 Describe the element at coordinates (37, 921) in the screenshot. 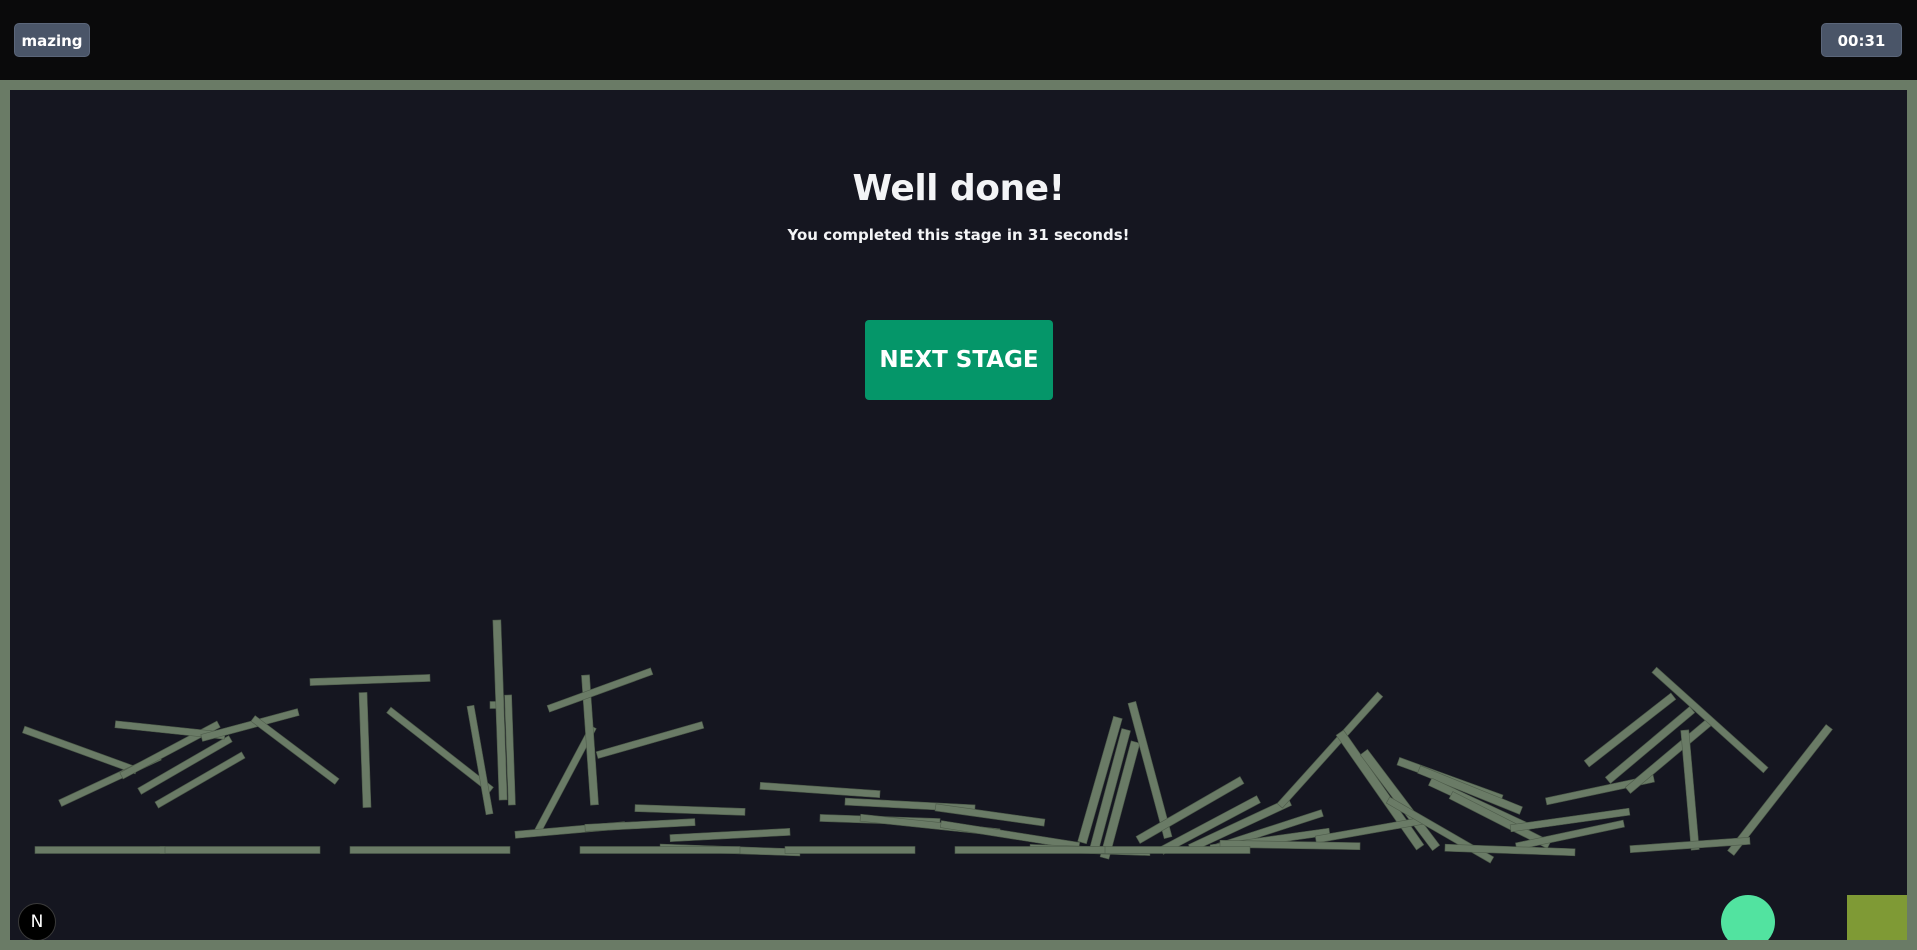

I see `n-badge-icon: N` at that location.